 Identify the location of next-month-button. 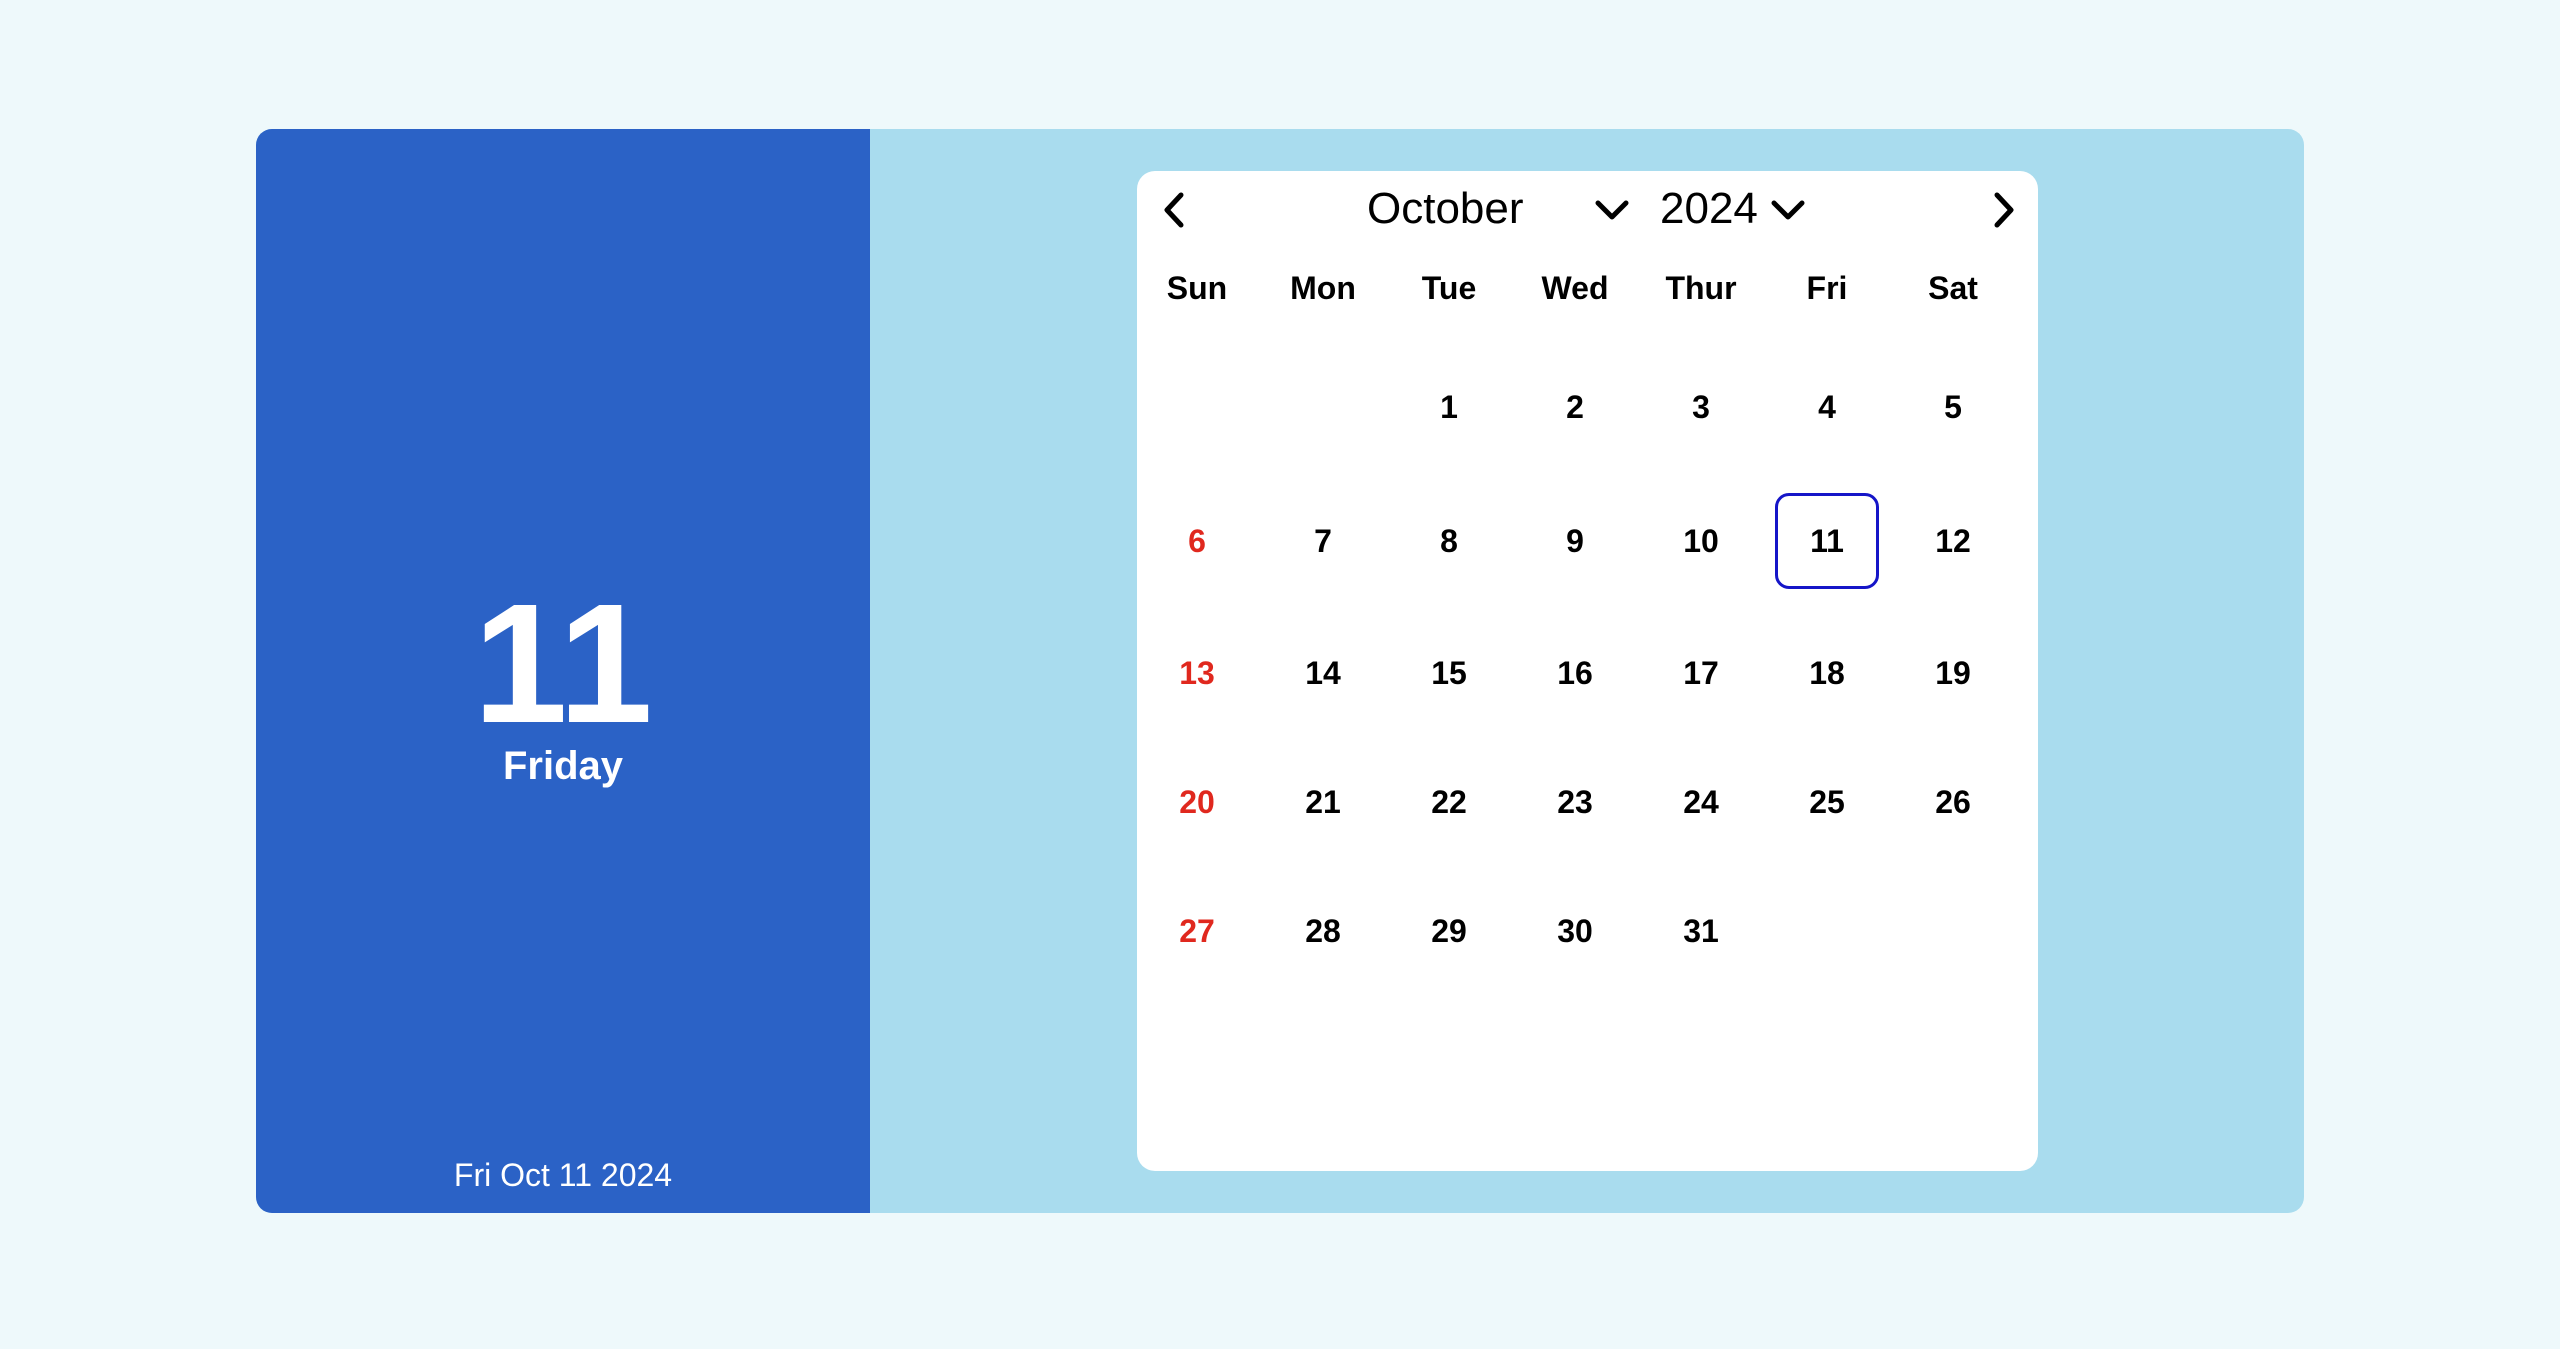
(2002, 210).